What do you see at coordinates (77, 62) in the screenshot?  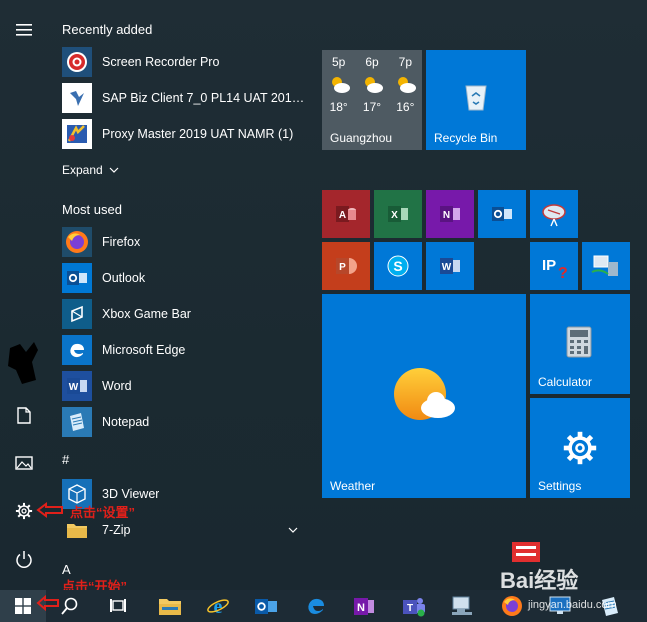 I see `screen-recorder-icon` at bounding box center [77, 62].